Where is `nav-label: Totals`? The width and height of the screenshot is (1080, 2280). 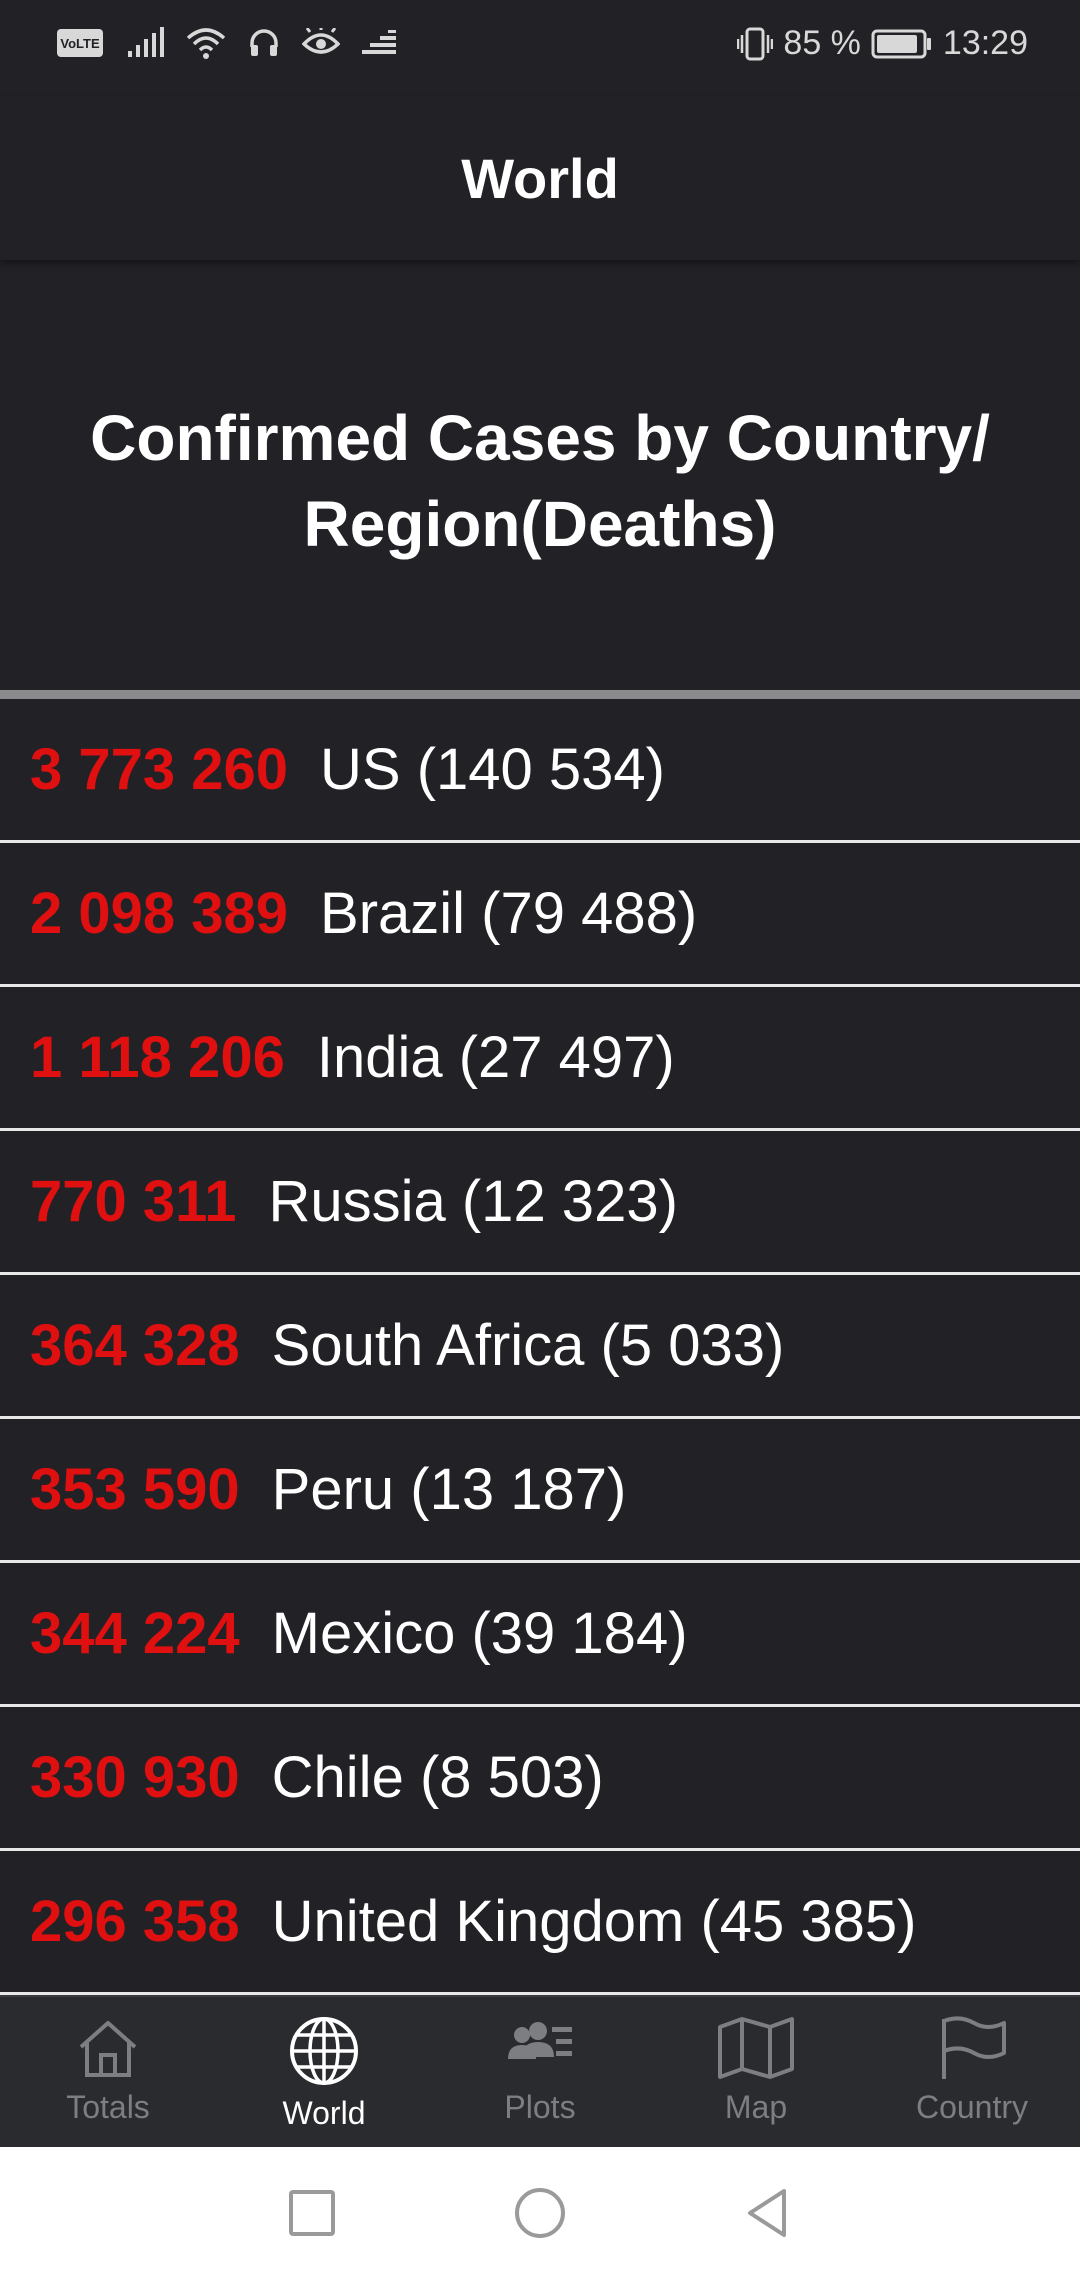
nav-label: Totals is located at coordinates (108, 2107).